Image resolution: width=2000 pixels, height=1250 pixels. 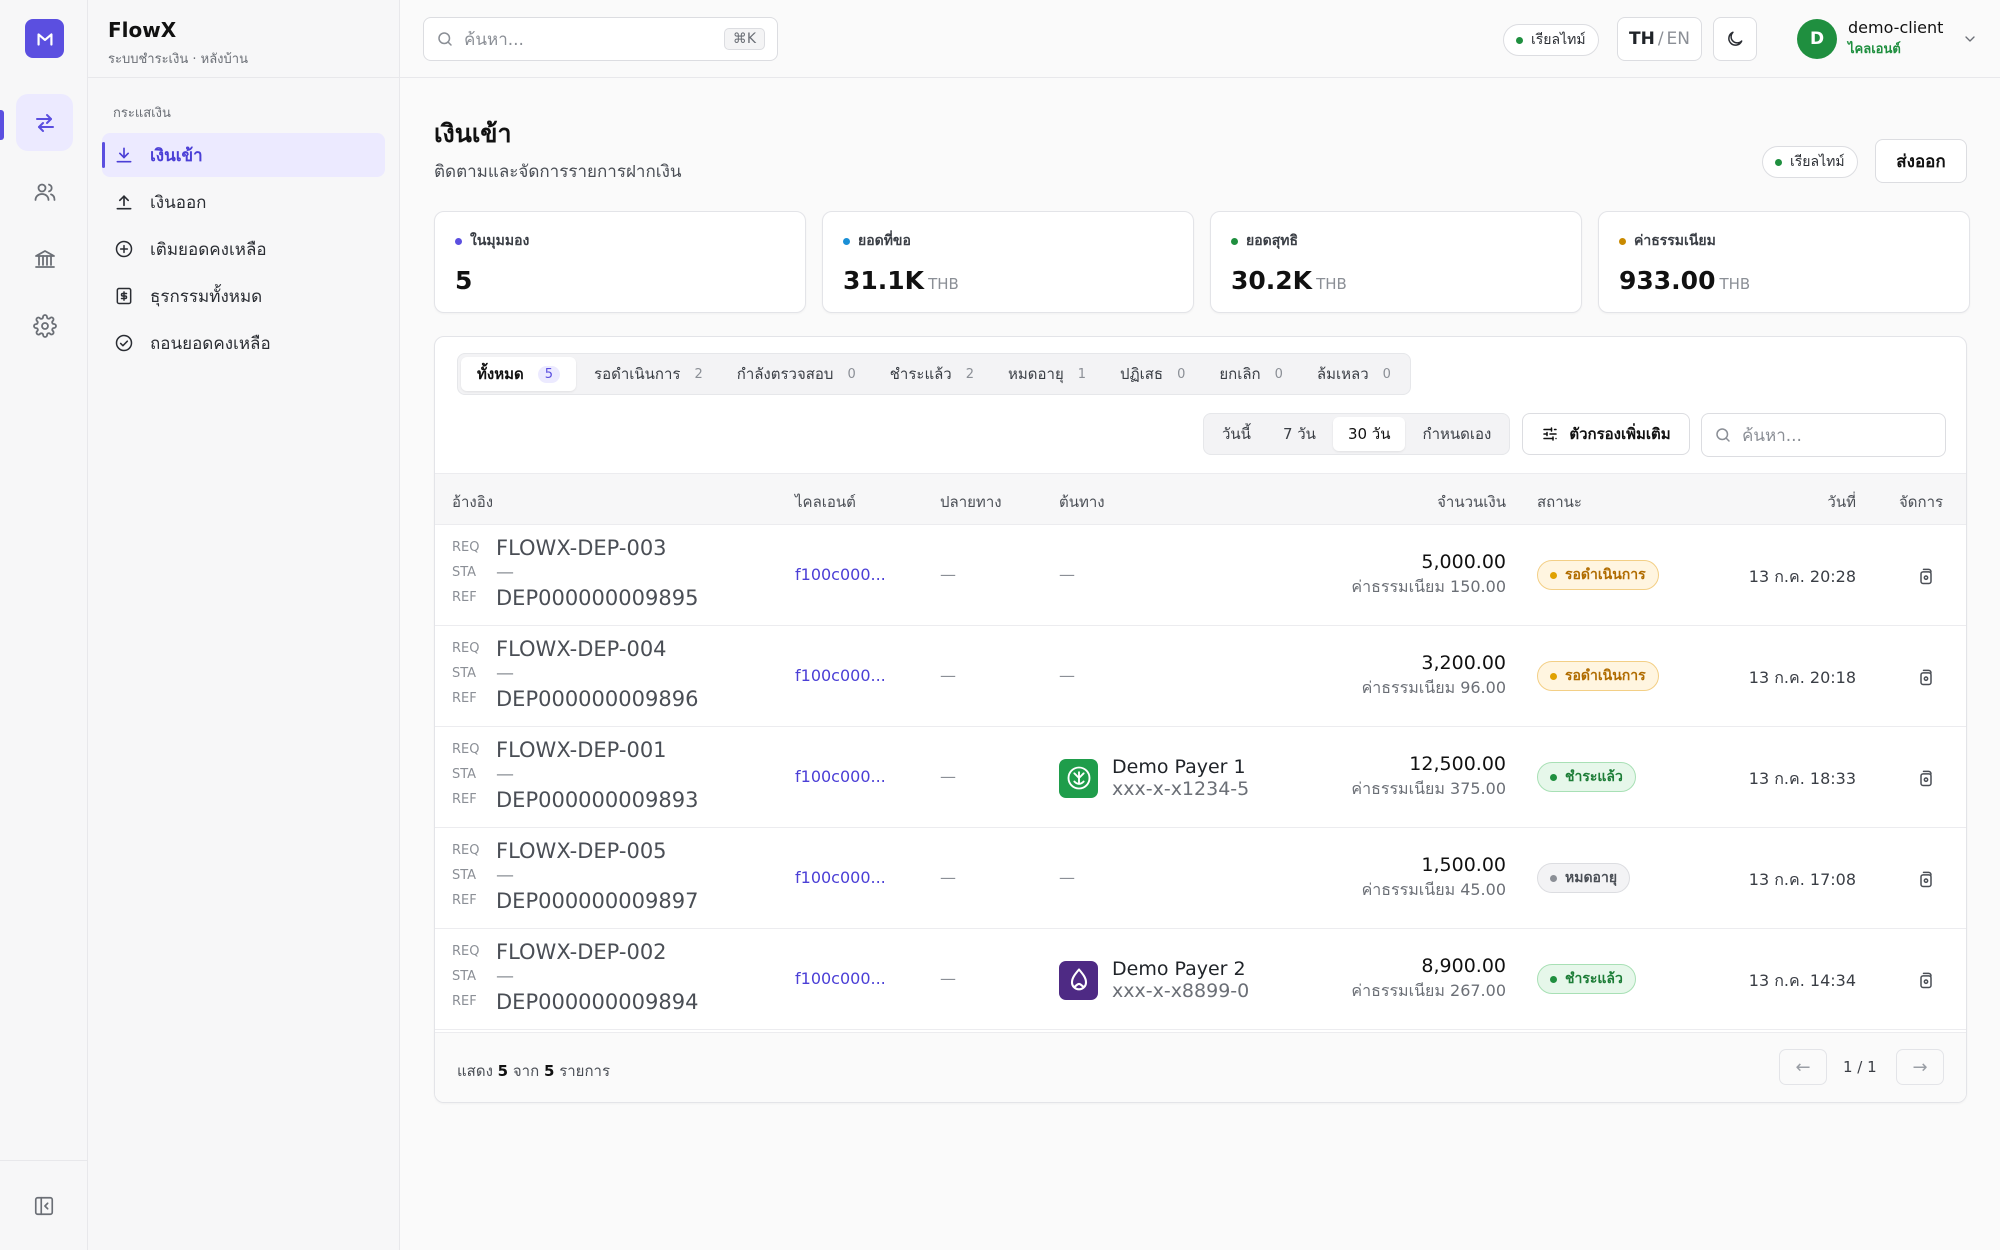 I want to click on realtime-label: เรียลไทม์, so click(x=1558, y=40).